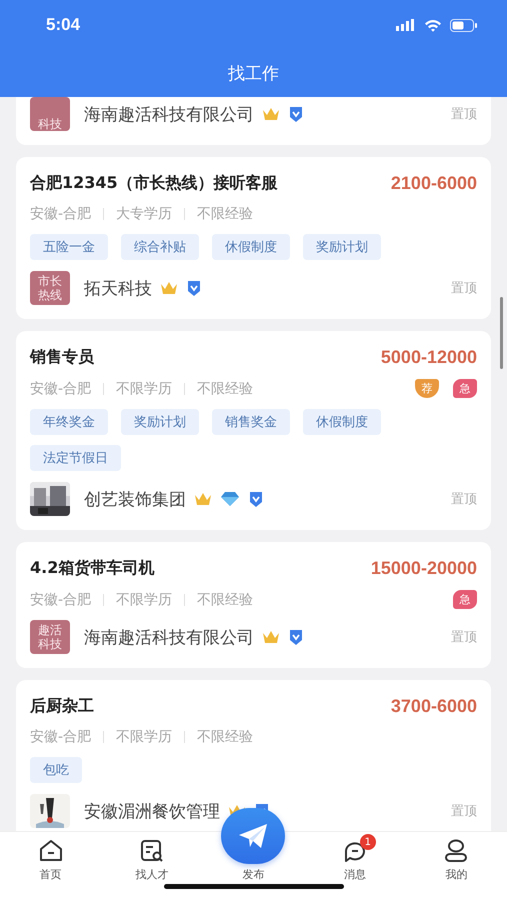 This screenshot has height=900, width=507. Describe the element at coordinates (69, 422) in the screenshot. I see `benefit-tag: 年终奖金` at that location.